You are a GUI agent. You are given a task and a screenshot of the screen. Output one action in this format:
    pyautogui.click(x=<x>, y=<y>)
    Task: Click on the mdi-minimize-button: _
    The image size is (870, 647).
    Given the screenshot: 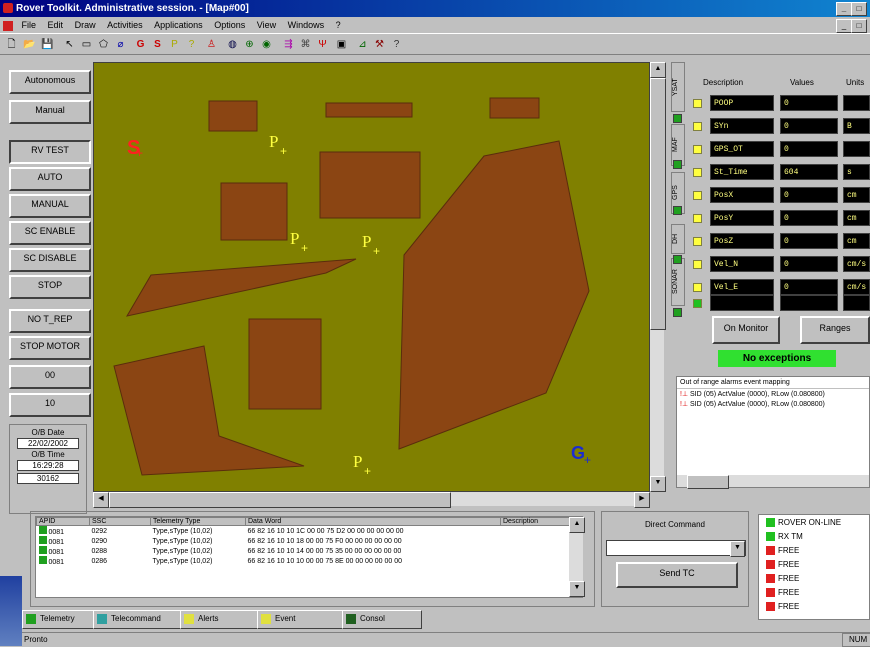 What is the action you would take?
    pyautogui.click(x=844, y=26)
    